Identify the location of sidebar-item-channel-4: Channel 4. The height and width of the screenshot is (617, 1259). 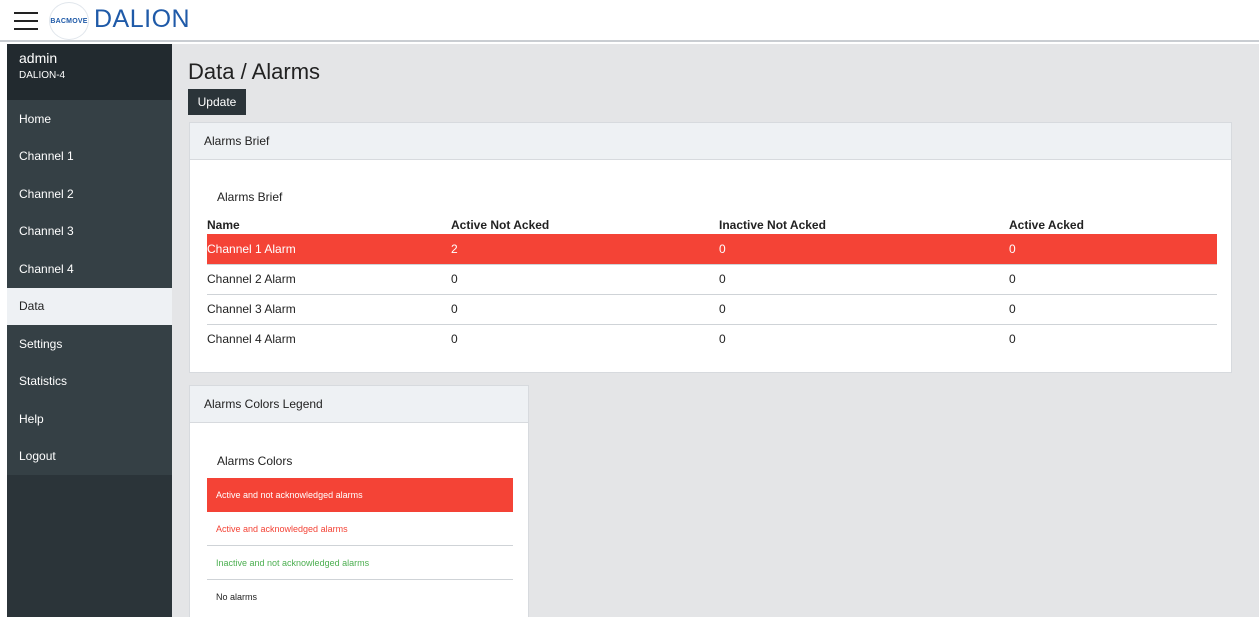
(89, 269).